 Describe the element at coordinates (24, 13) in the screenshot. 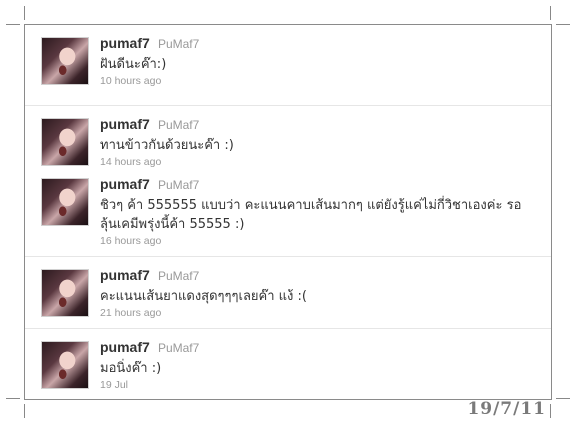

I see `crop-mark-top-left` at that location.